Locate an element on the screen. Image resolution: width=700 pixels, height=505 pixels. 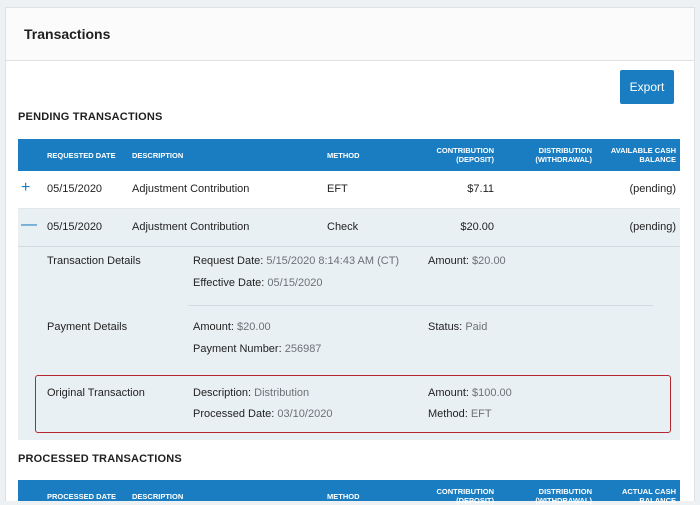
original-transaction-highlight is located at coordinates (353, 404).